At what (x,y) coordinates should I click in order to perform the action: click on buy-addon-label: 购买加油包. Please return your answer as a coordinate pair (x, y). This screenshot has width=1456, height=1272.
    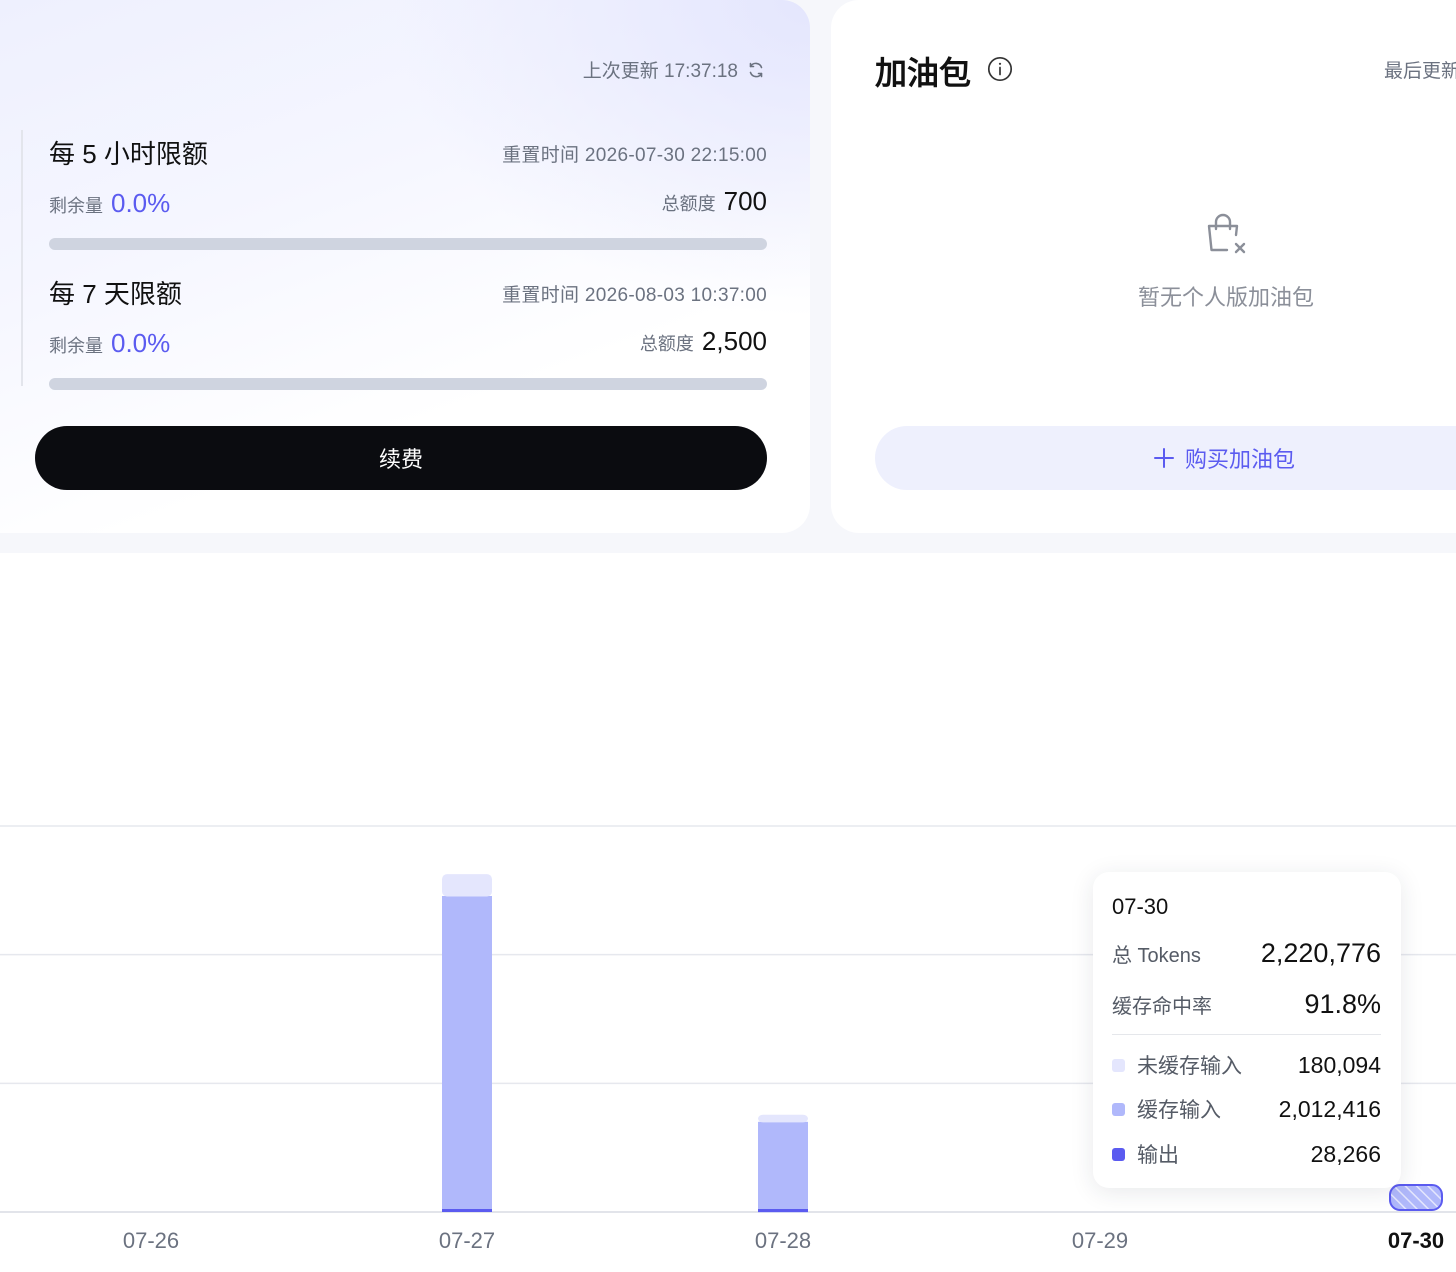
    Looking at the image, I should click on (1240, 459).